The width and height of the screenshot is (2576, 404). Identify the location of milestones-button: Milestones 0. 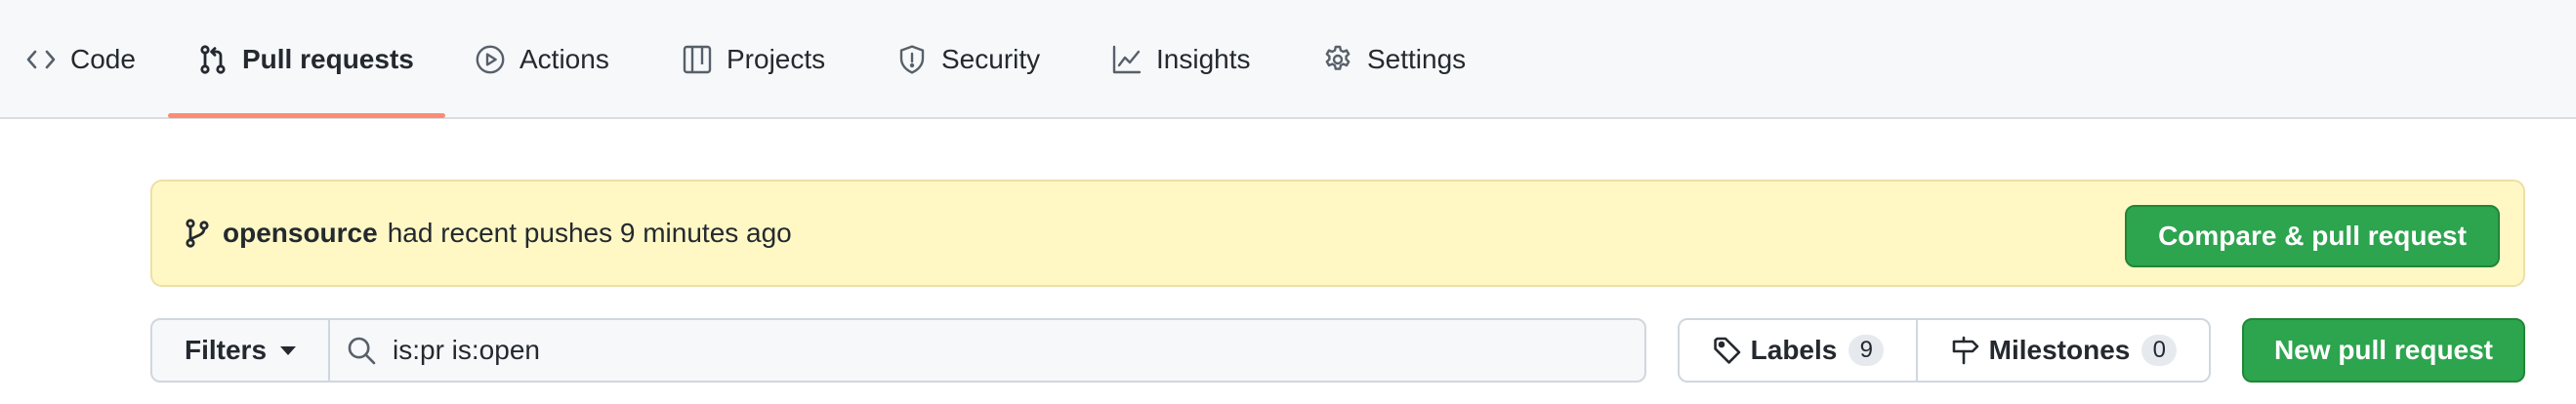
(2064, 350).